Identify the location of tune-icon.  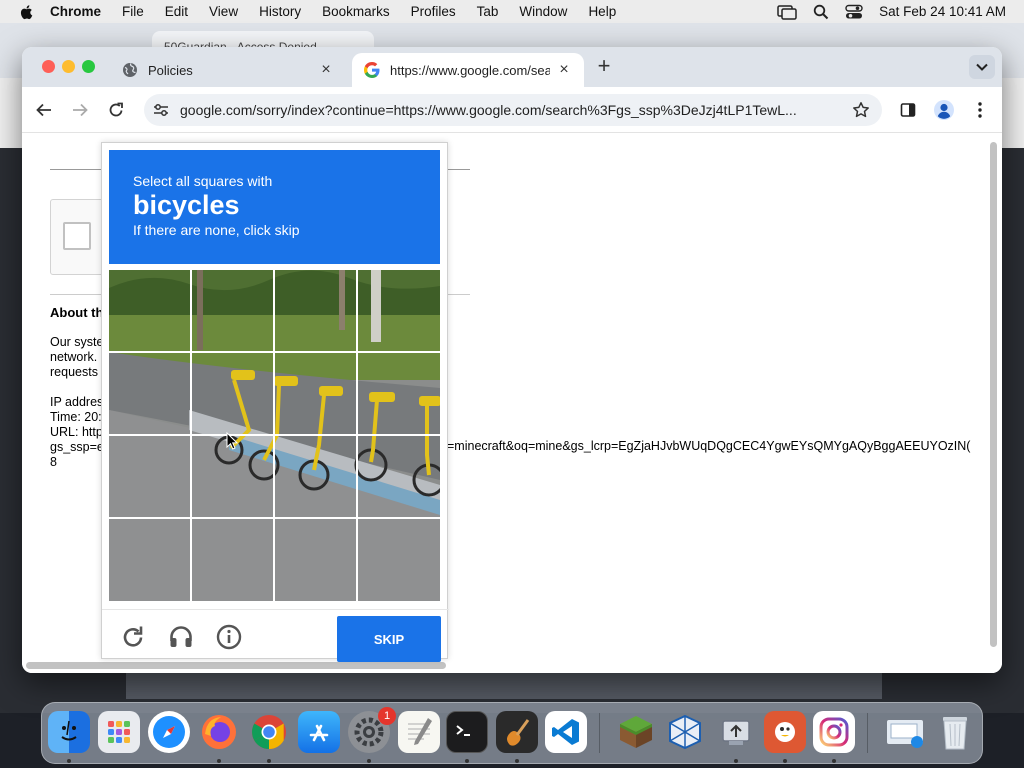
(161, 110).